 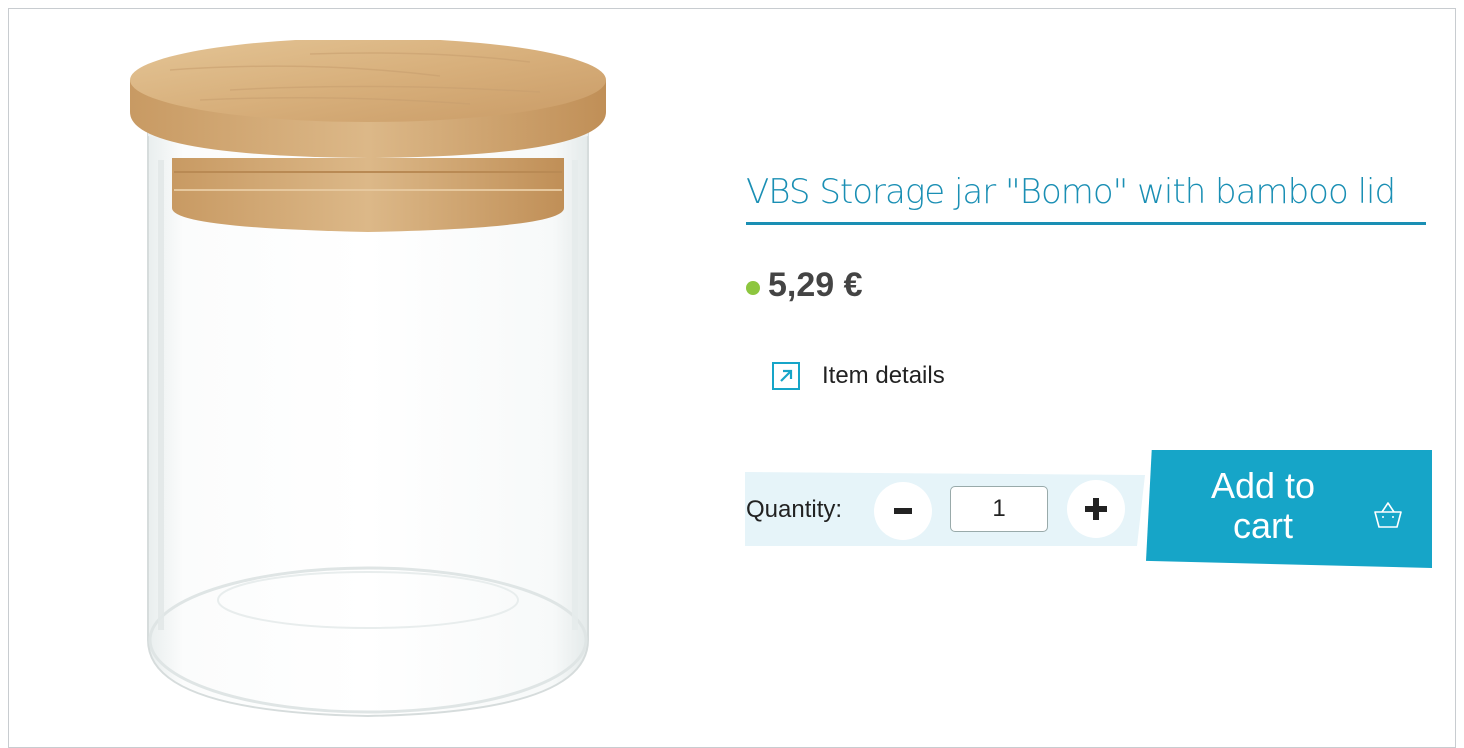 I want to click on quantity-label: Quantity:, so click(x=794, y=509).